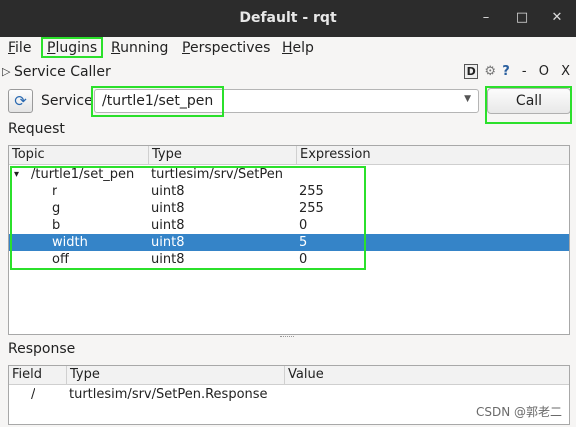  Describe the element at coordinates (490, 71) in the screenshot. I see `settings-gear-icon: ⚙` at that location.